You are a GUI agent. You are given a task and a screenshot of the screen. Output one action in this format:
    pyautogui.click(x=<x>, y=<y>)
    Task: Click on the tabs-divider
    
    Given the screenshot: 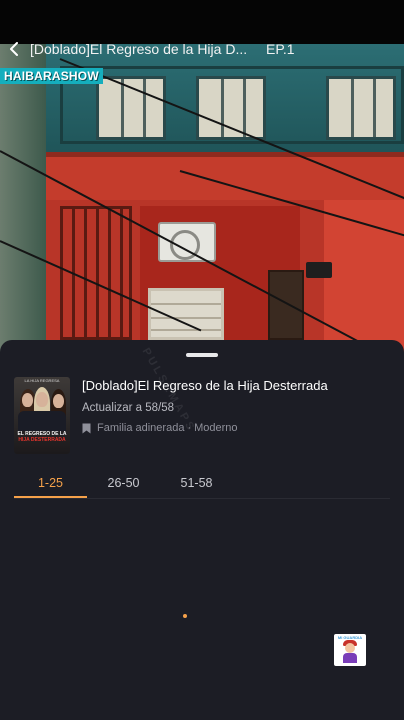 What is the action you would take?
    pyautogui.click(x=202, y=498)
    